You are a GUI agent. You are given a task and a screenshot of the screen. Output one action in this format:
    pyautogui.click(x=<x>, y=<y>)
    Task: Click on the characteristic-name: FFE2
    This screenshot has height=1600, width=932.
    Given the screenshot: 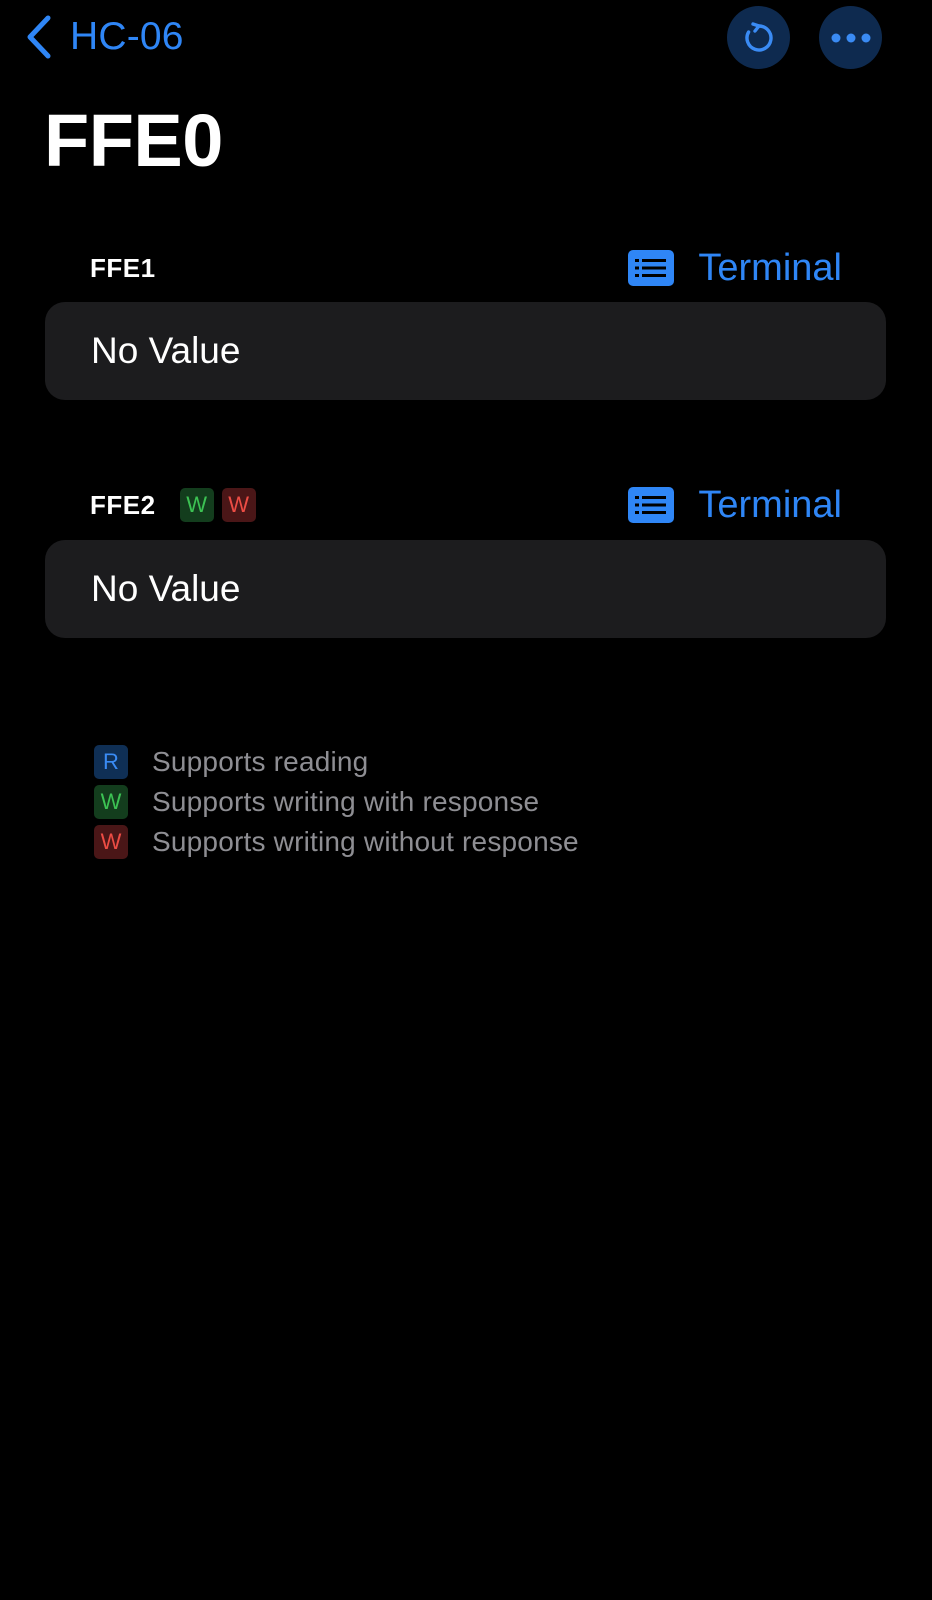 What is the action you would take?
    pyautogui.click(x=123, y=504)
    